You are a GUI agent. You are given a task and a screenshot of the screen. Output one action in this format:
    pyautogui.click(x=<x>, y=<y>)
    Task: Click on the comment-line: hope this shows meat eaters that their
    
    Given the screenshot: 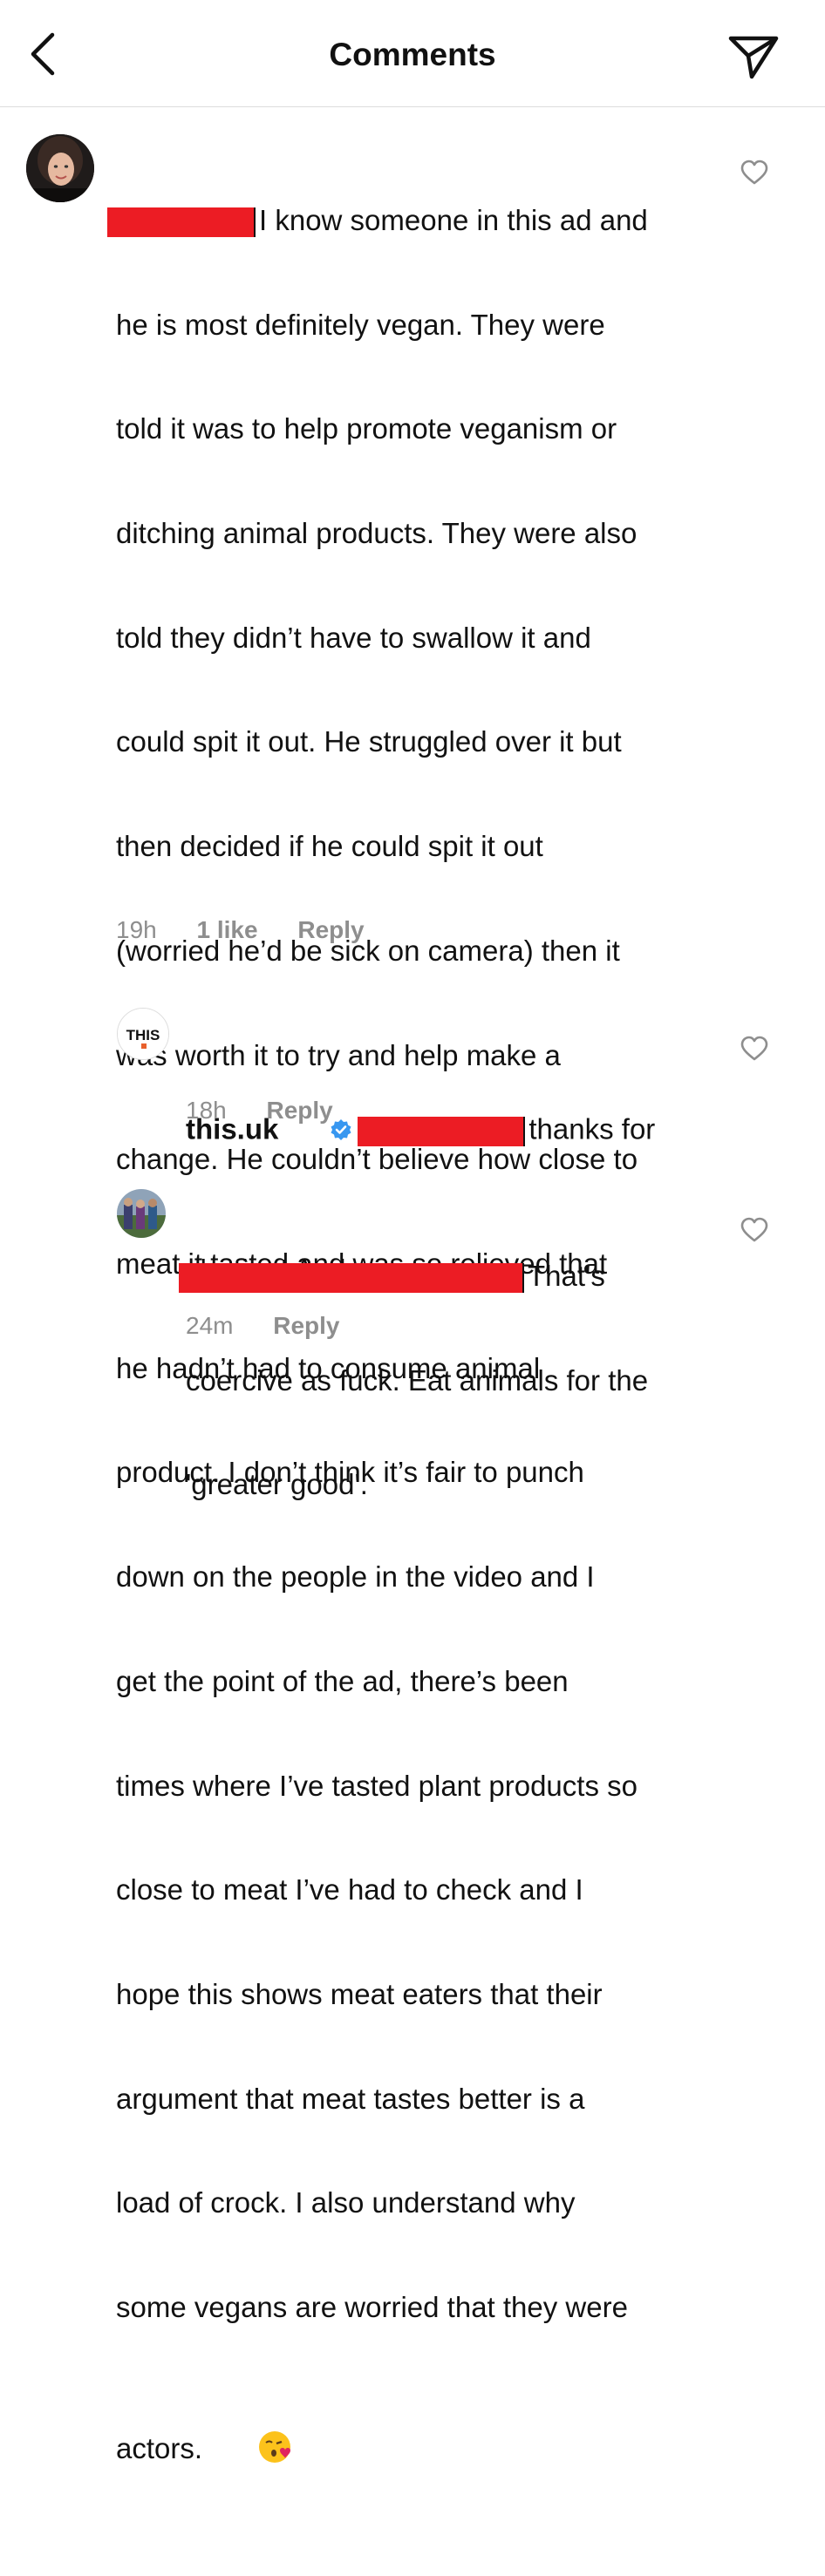 What is the action you would take?
    pyautogui.click(x=359, y=1994)
    